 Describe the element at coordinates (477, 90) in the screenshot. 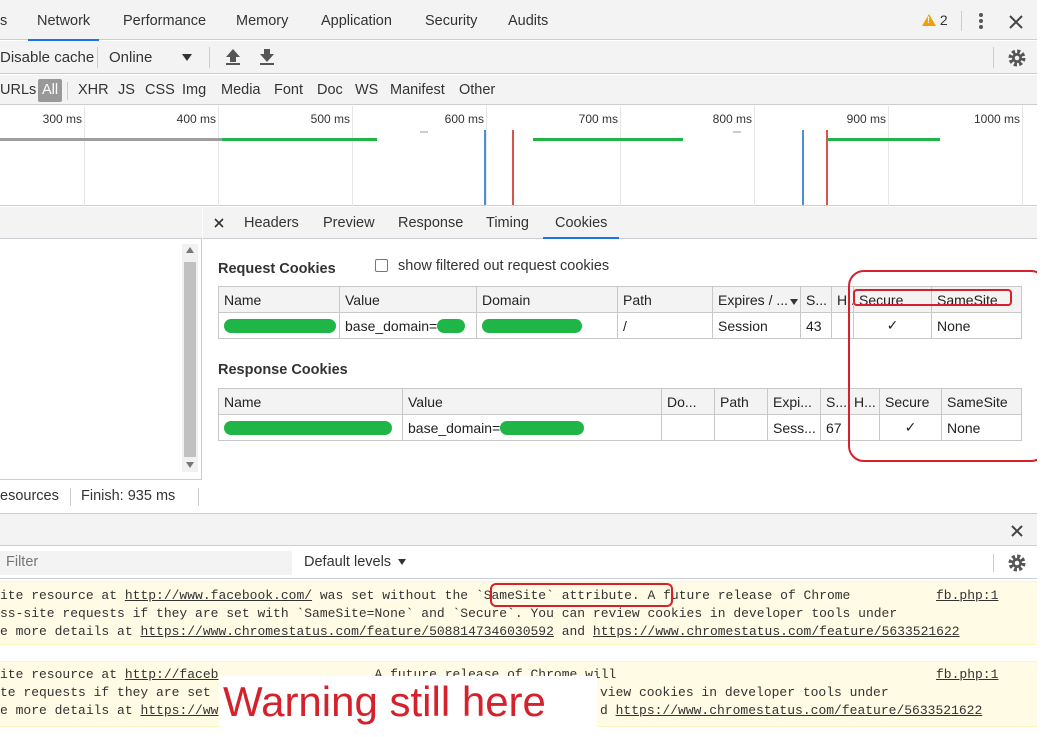

I see `filter-other: Other` at that location.